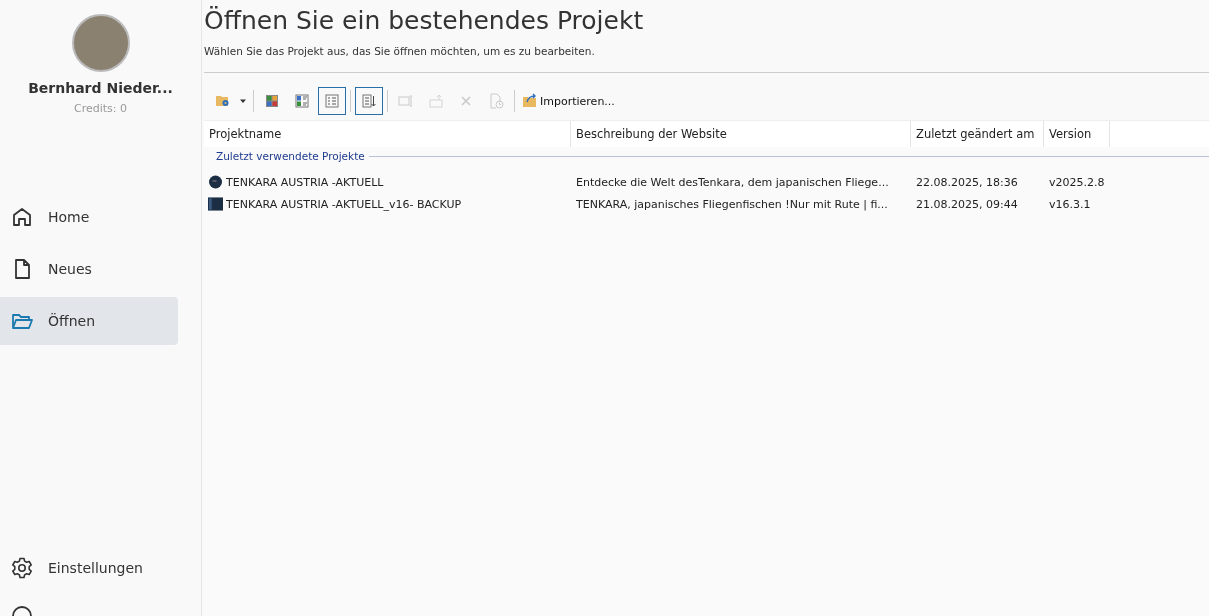 The image size is (1209, 616). What do you see at coordinates (89, 321) in the screenshot?
I see `nav-item: Öffnen` at bounding box center [89, 321].